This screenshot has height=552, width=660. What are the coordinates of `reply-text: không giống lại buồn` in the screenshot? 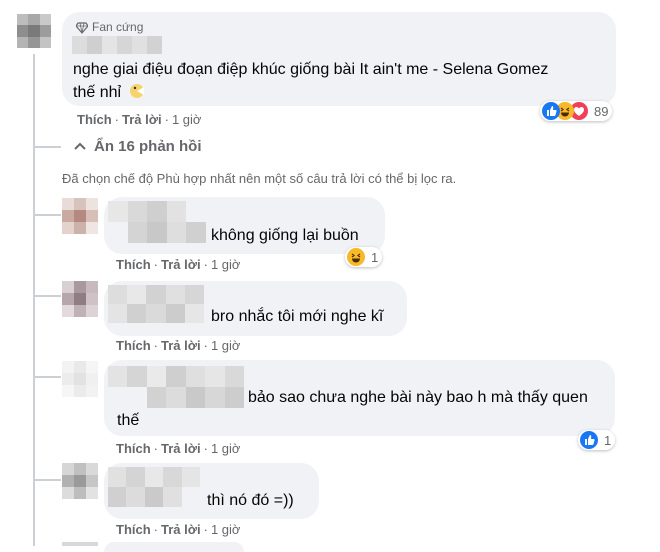 It's located at (285, 235).